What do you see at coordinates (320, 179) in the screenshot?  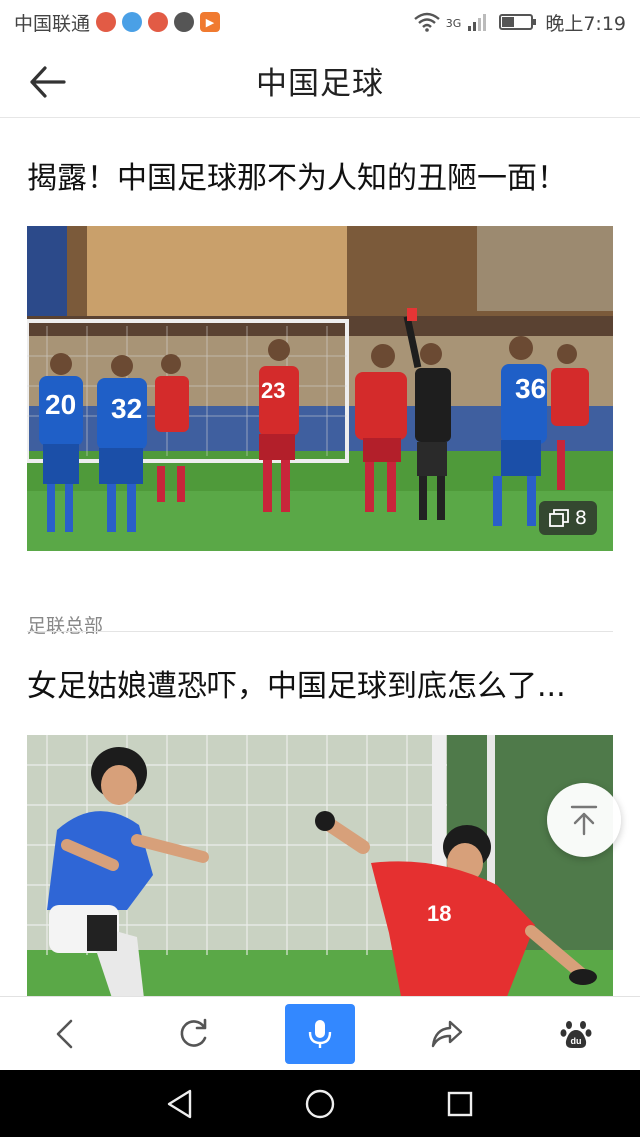 I see `article-title: 揭露！中国足球那不为人知的丑陋一面！` at bounding box center [320, 179].